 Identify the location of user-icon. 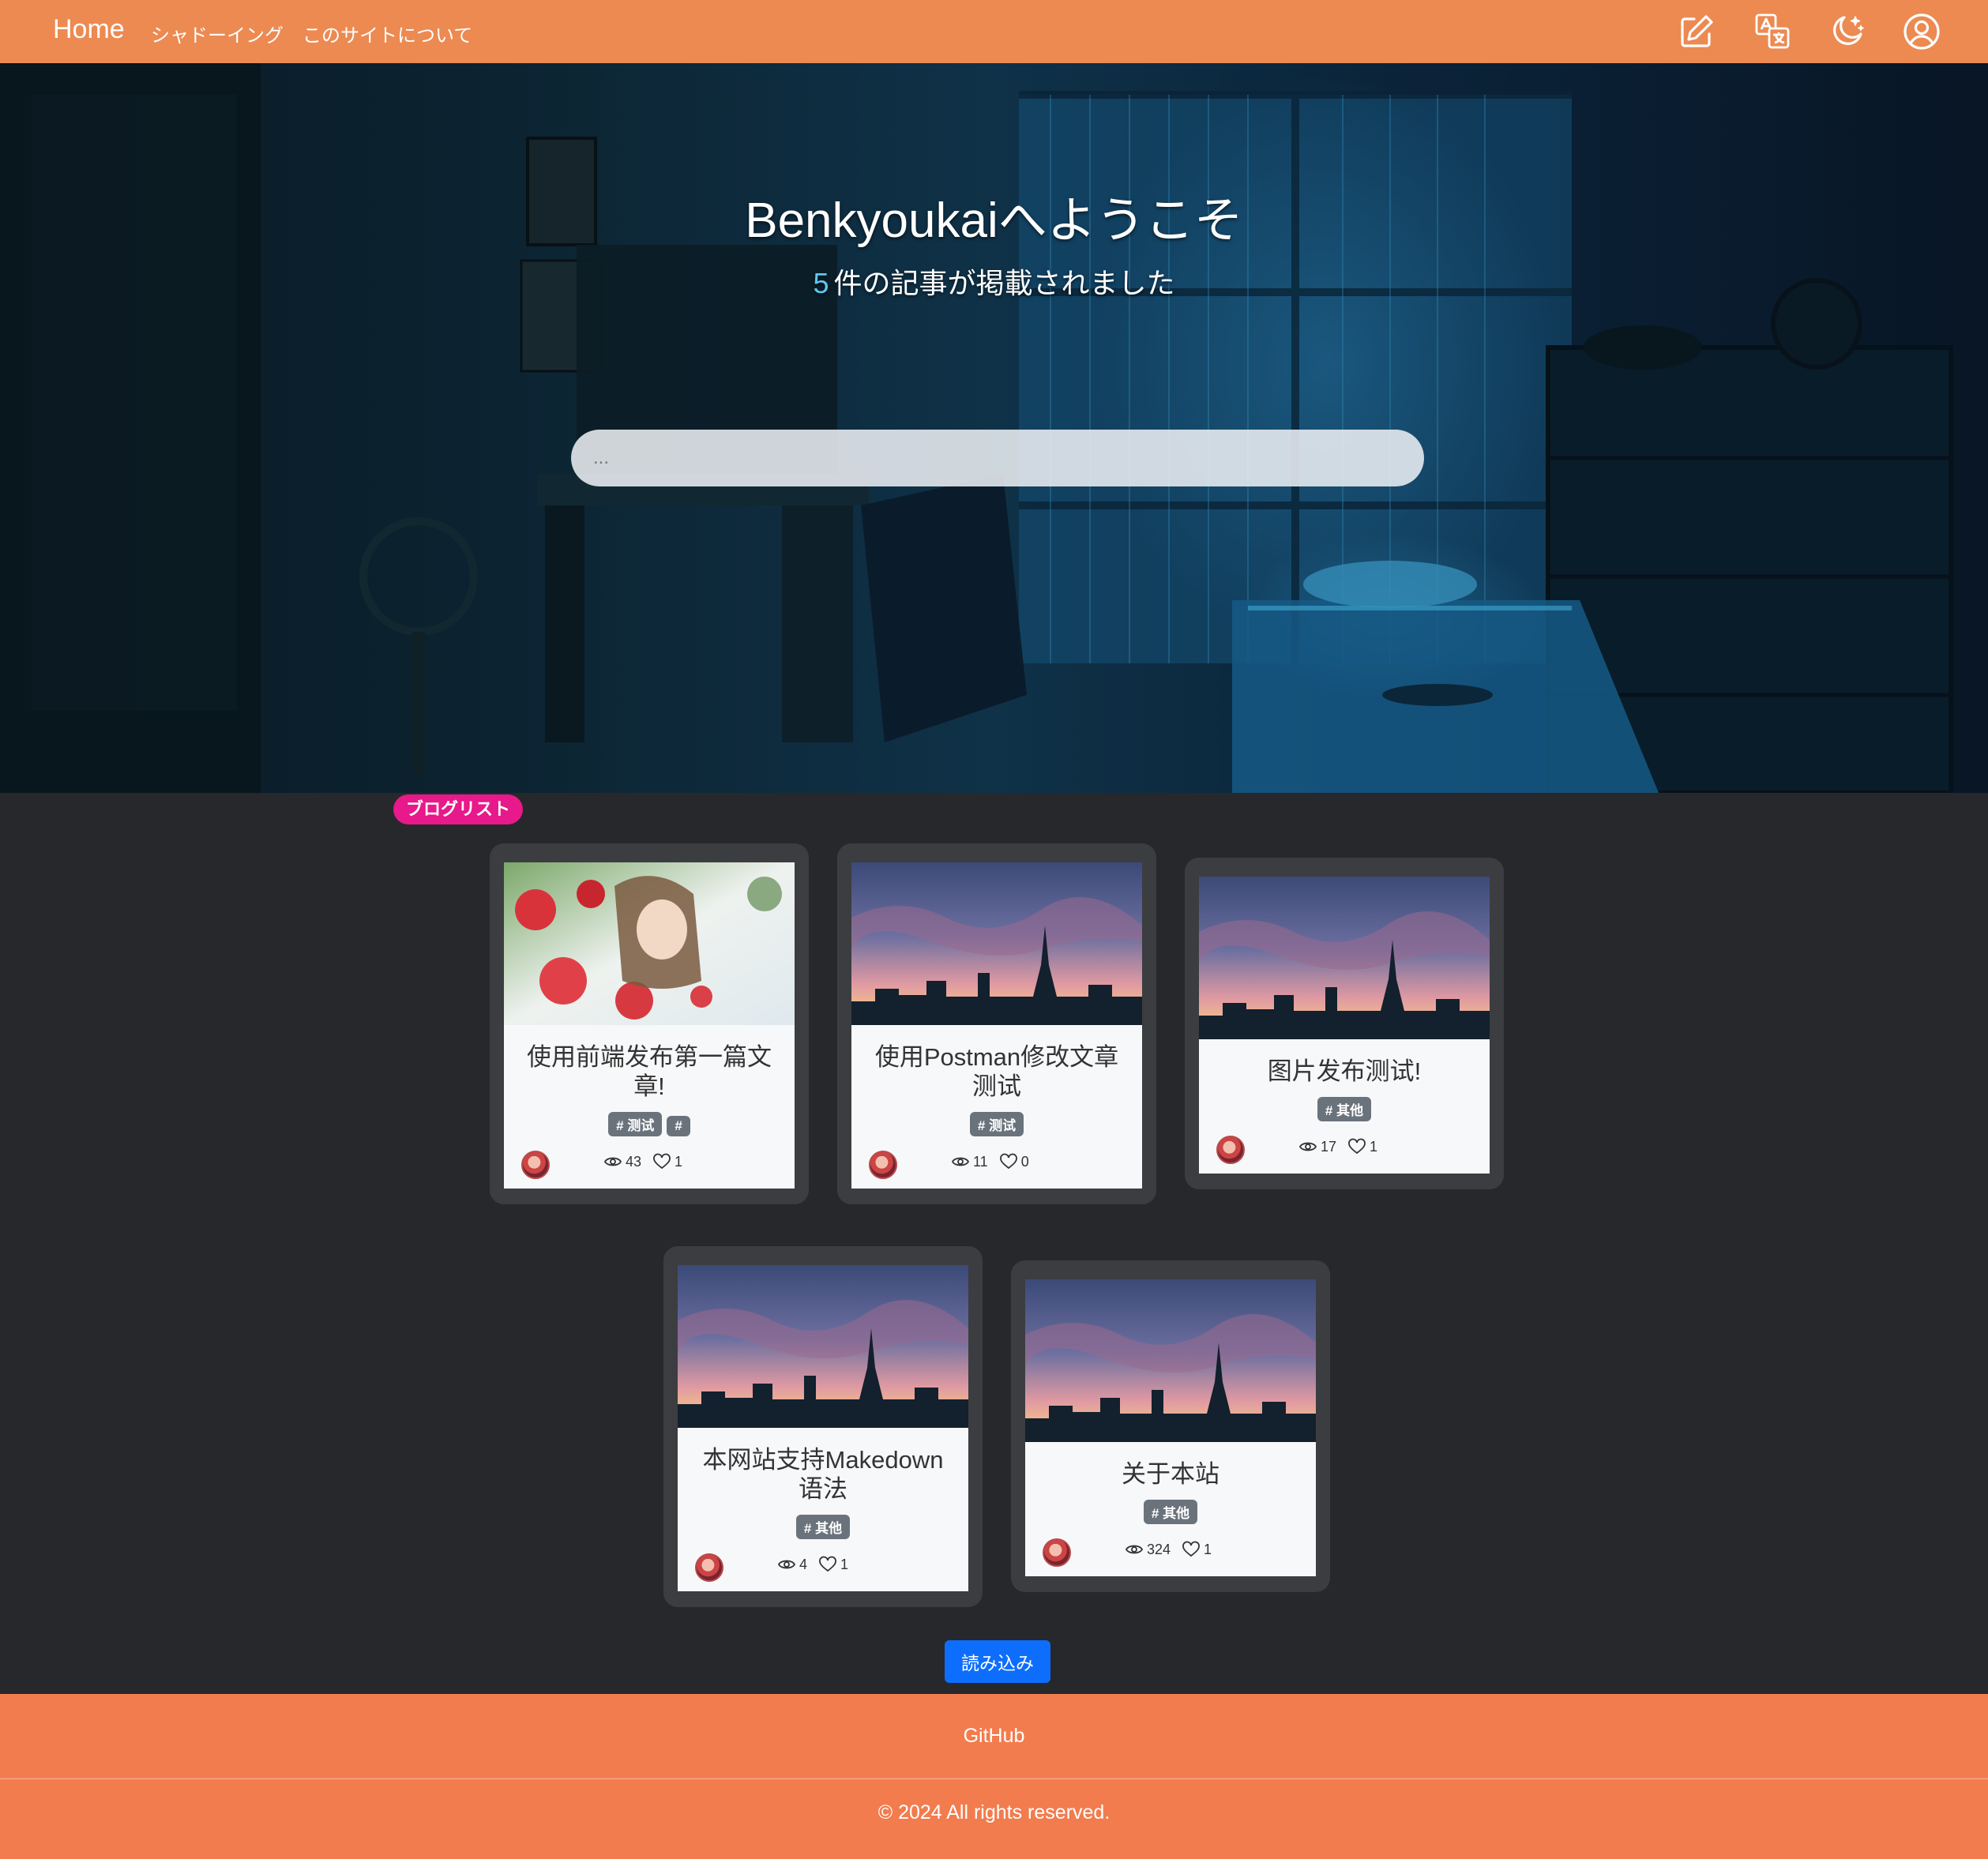
(1922, 32).